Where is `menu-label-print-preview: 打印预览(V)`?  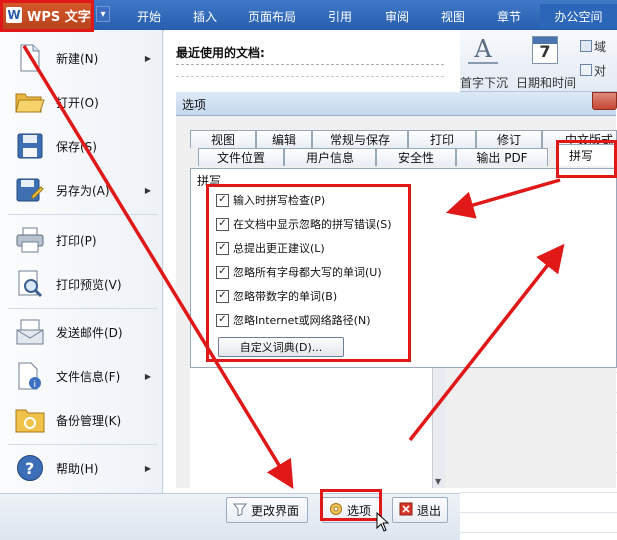
menu-label-print-preview: 打印预览(V) is located at coordinates (89, 284).